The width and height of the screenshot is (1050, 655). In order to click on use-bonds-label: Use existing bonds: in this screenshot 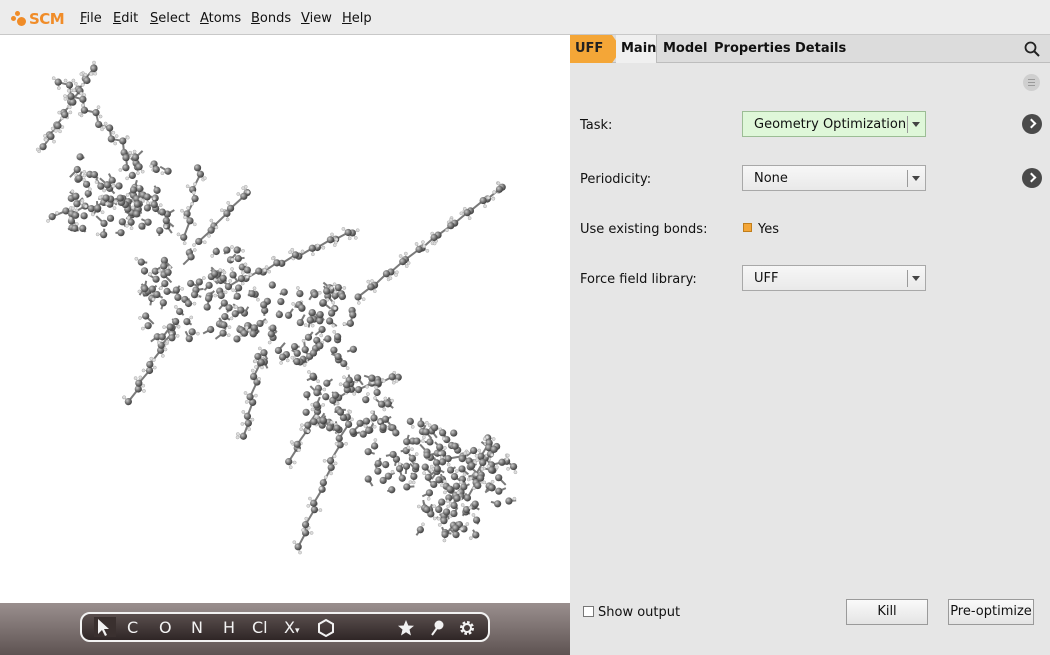, I will do `click(644, 229)`.